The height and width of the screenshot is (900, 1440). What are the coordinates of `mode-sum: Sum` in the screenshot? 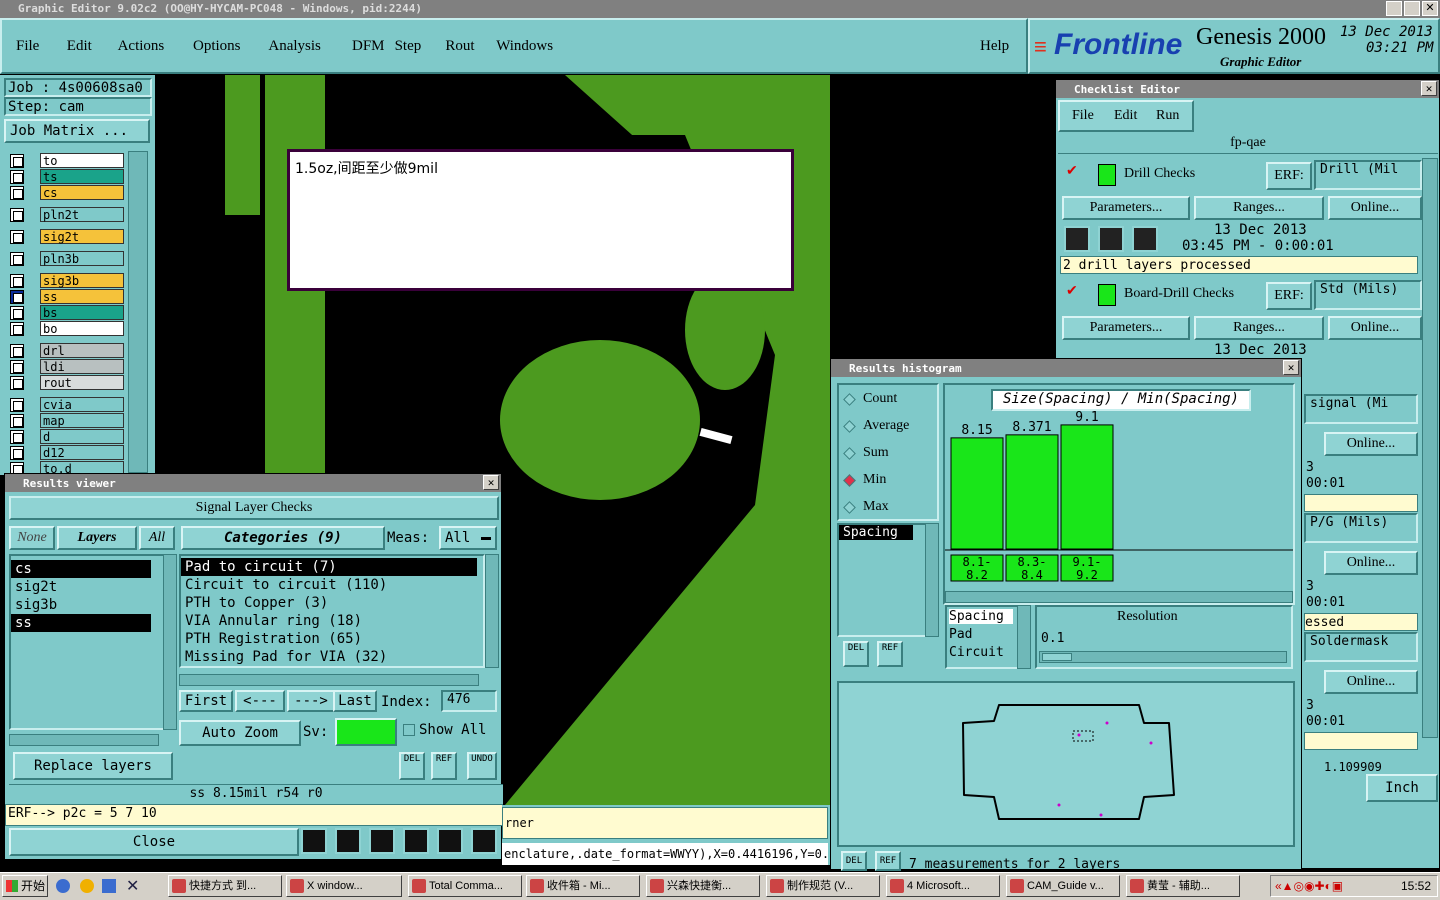 It's located at (890, 454).